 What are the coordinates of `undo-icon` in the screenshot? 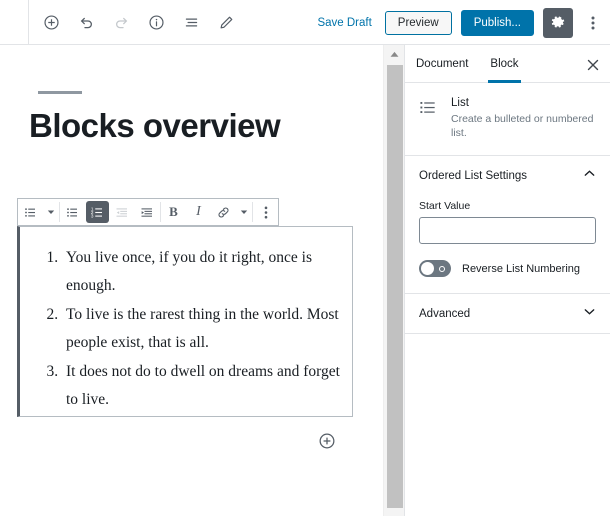 It's located at (86, 22).